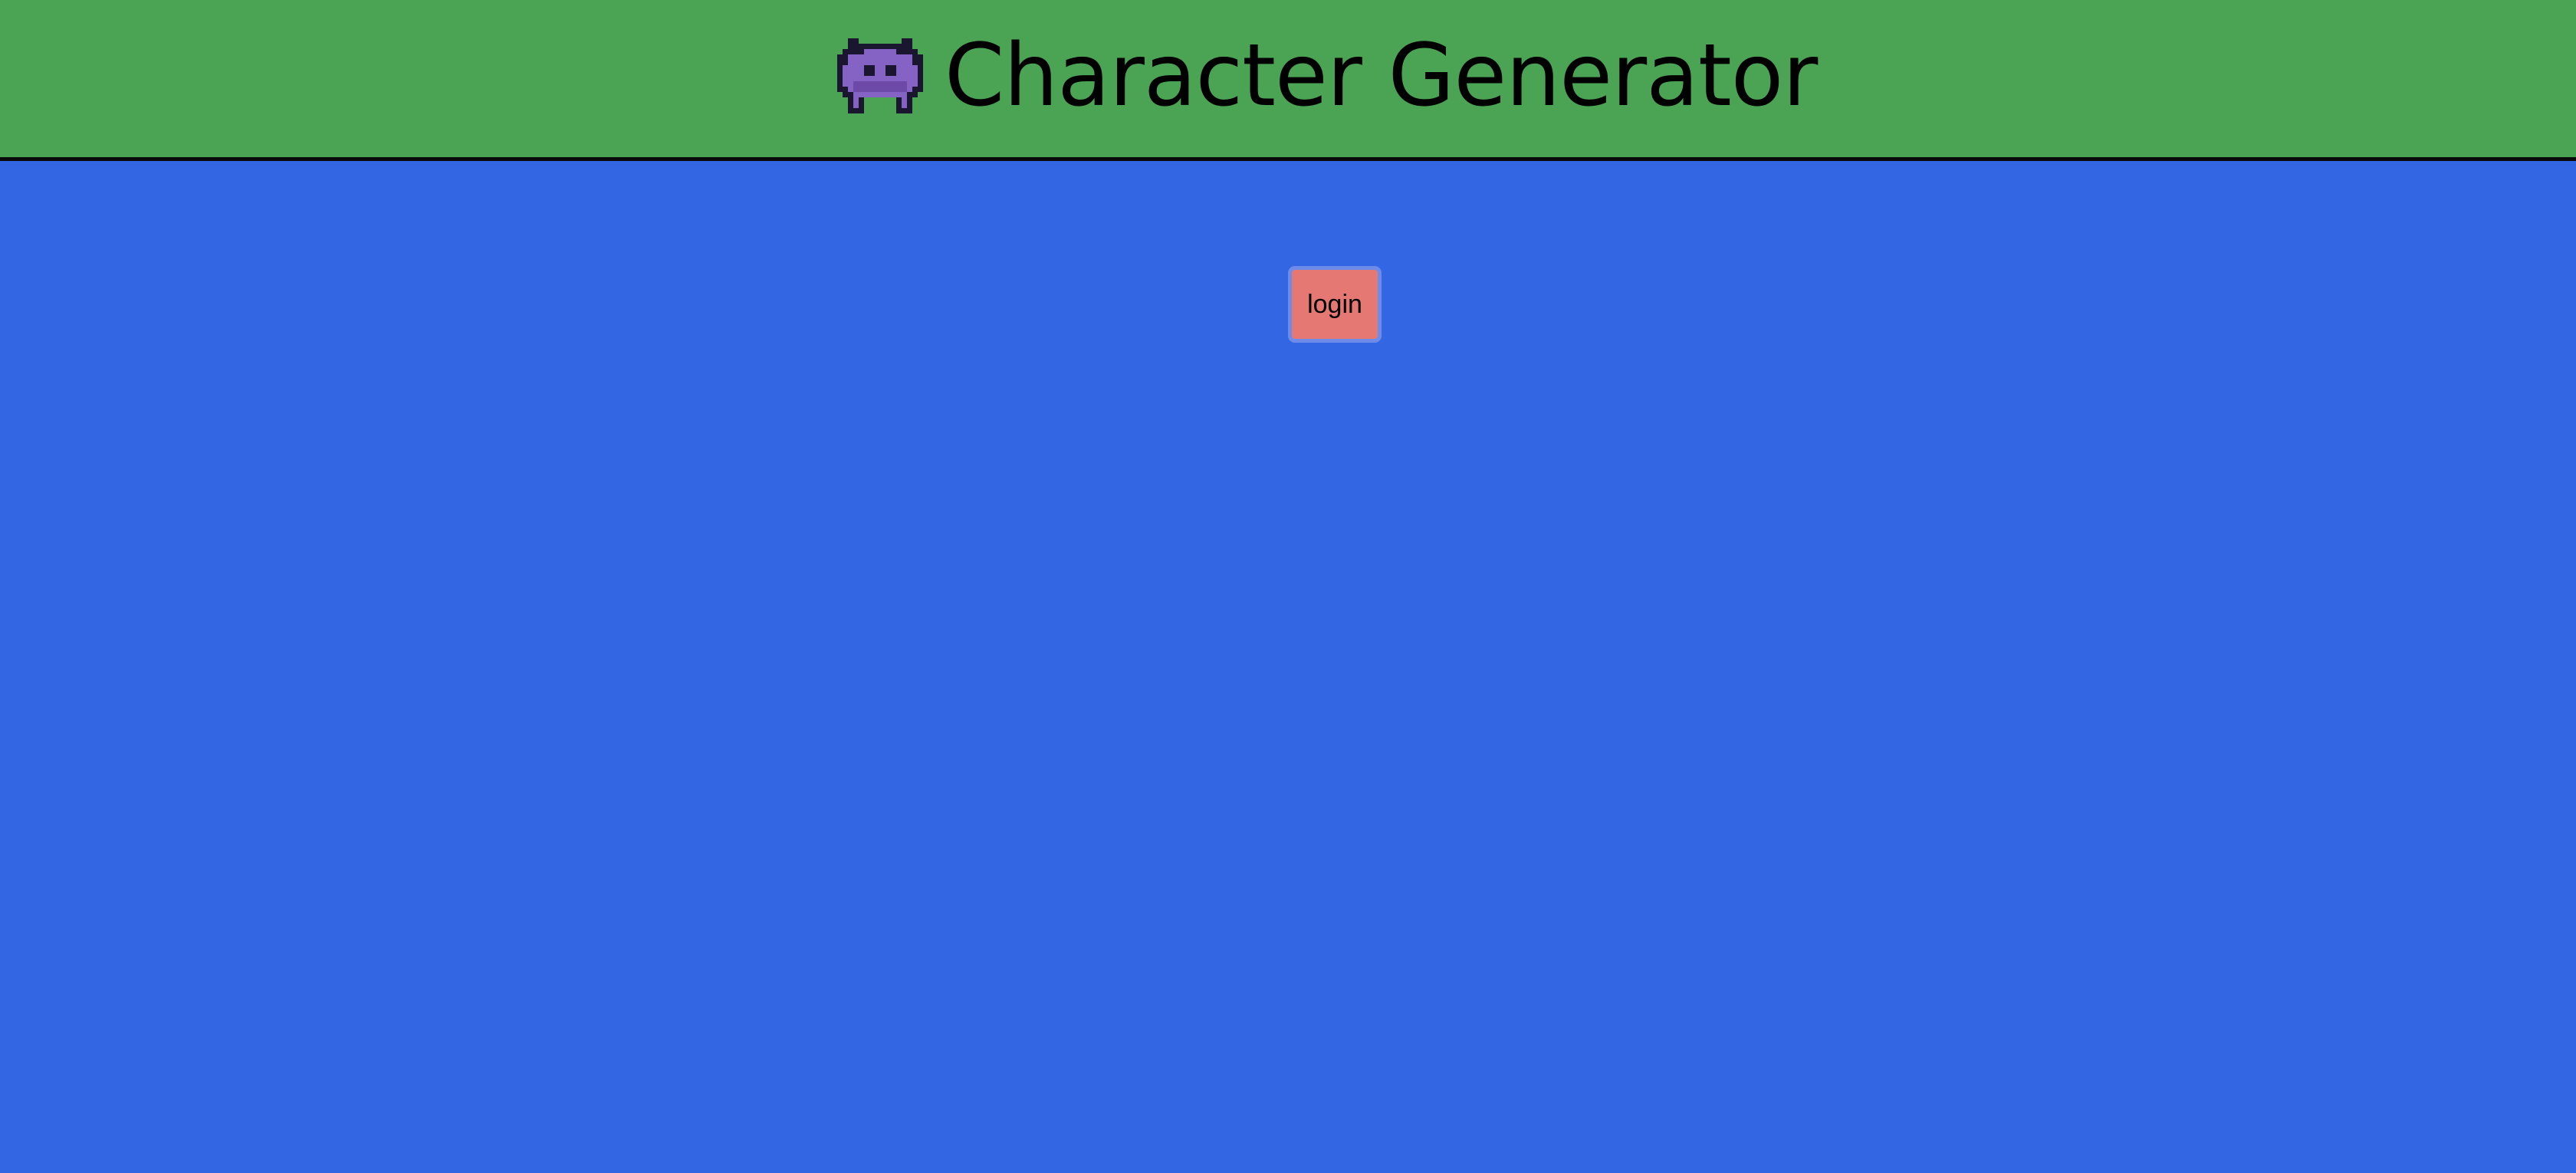  What do you see at coordinates (1335, 304) in the screenshot?
I see `login-button: login` at bounding box center [1335, 304].